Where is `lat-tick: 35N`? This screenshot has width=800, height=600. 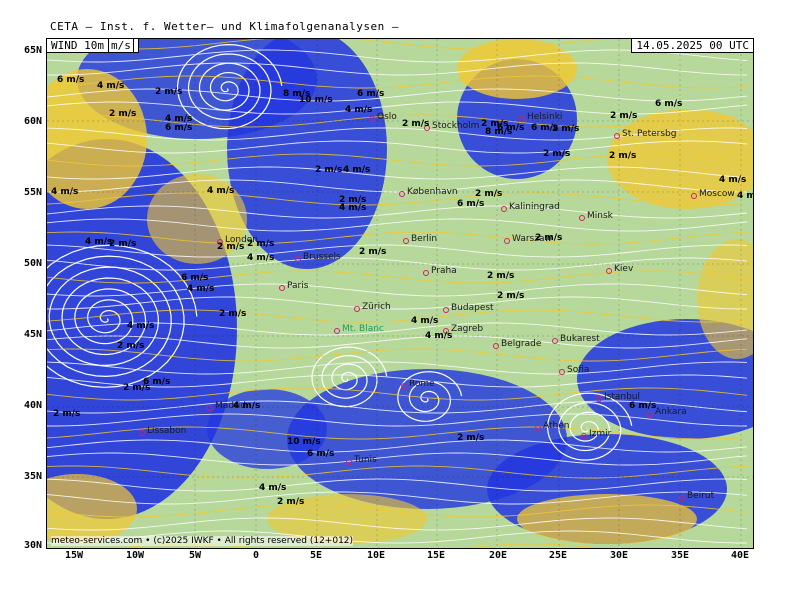
lat-tick: 35N is located at coordinates (32, 476).